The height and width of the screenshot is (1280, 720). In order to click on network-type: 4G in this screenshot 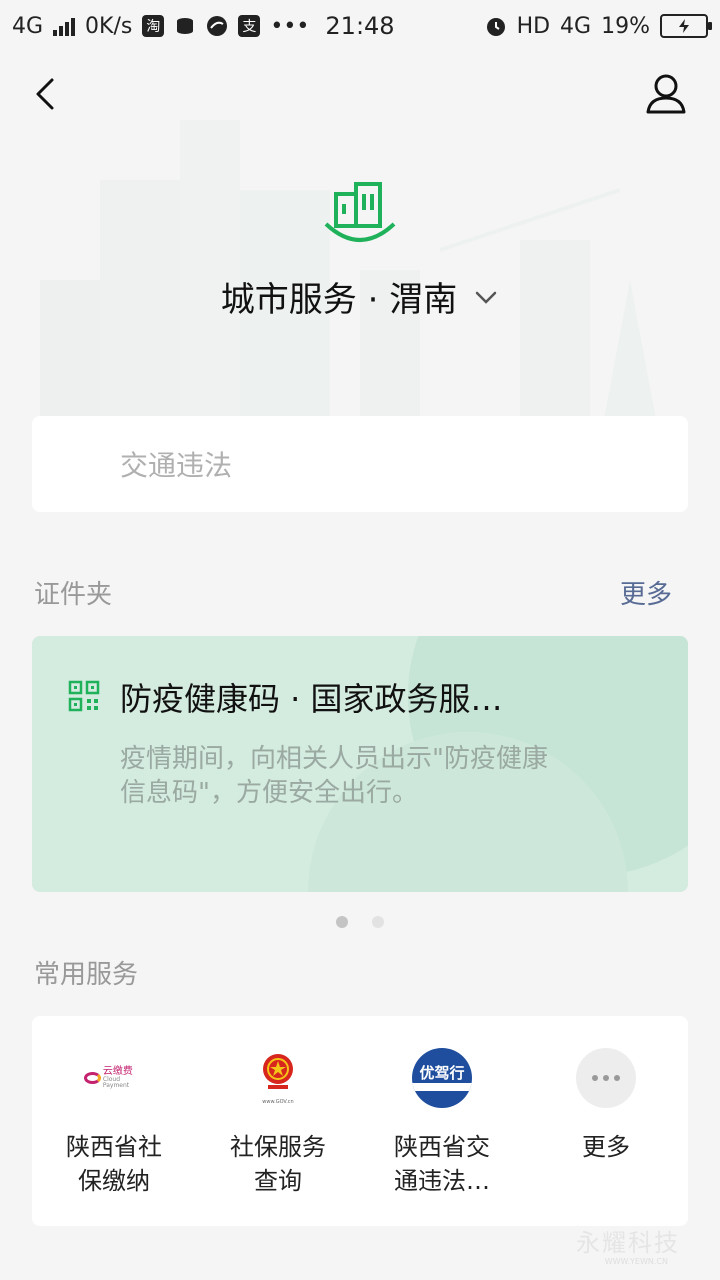, I will do `click(28, 26)`.